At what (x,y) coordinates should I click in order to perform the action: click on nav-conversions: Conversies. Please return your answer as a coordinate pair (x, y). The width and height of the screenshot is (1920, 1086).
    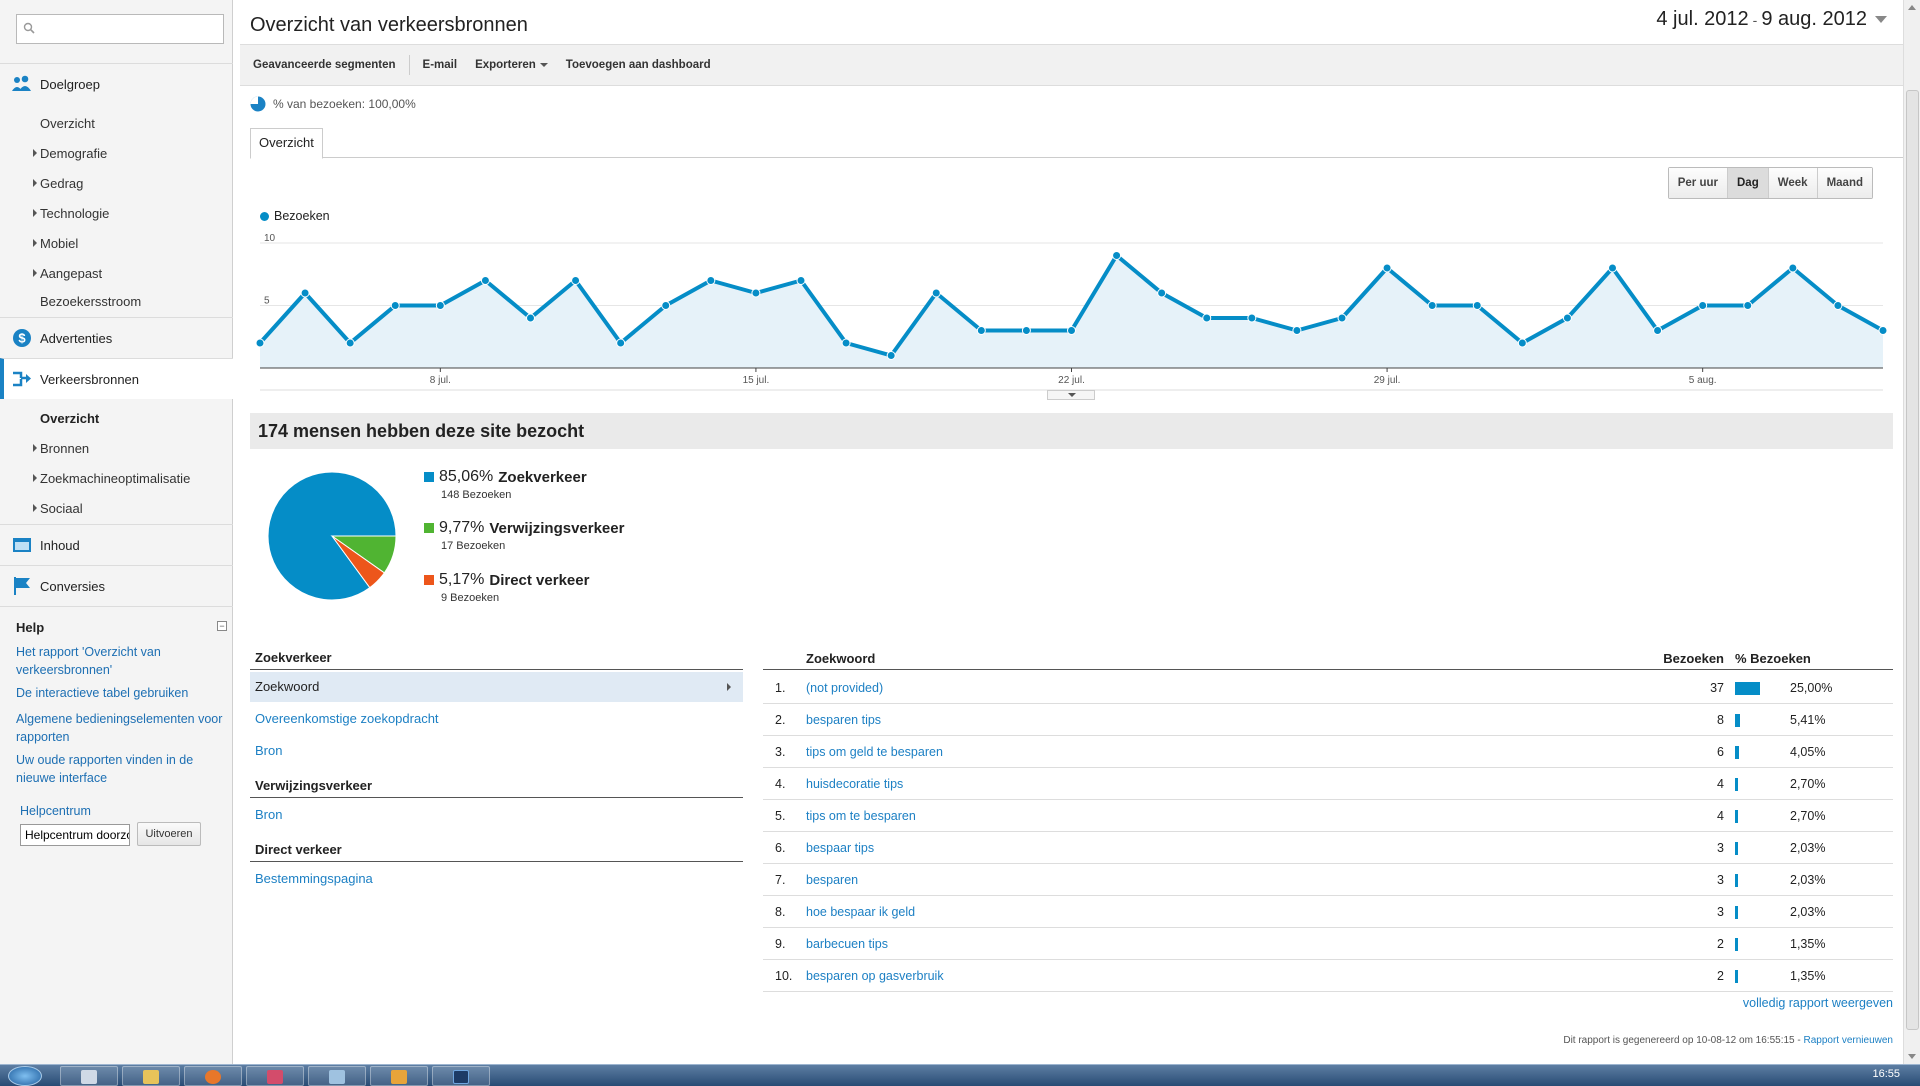
    Looking at the image, I should click on (116, 585).